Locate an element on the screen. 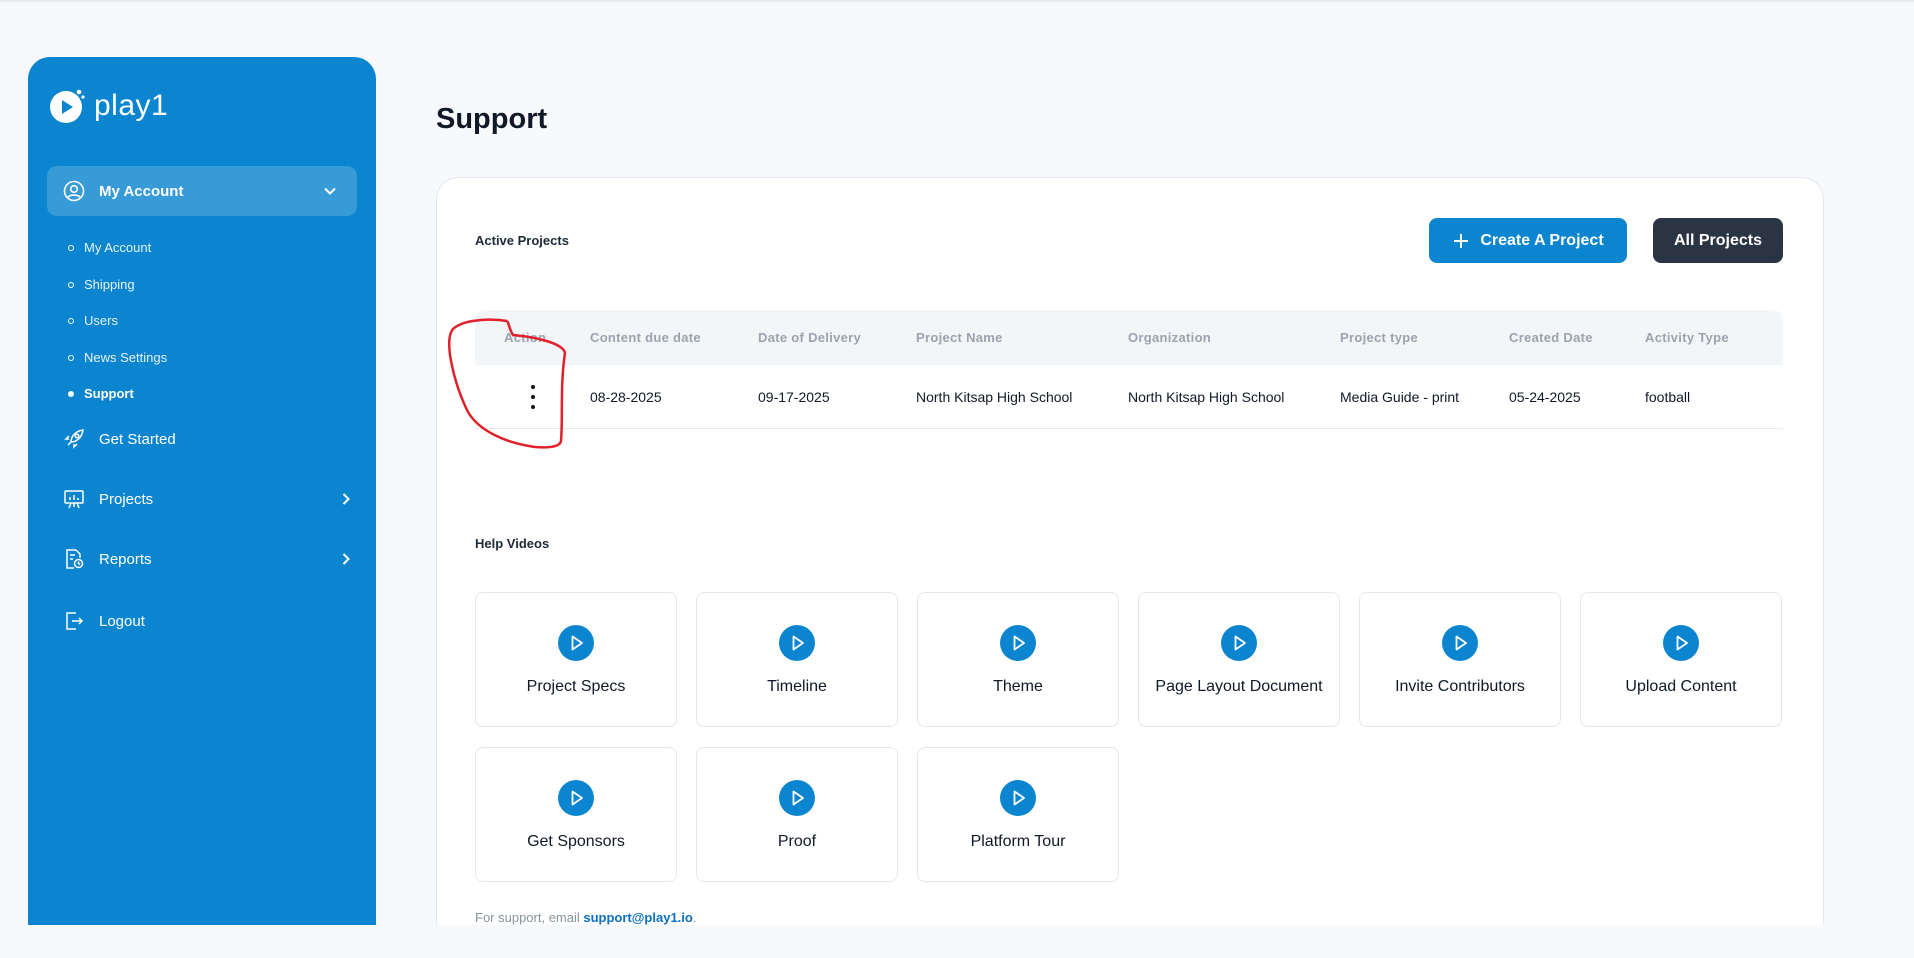  help-video-label: Platform Tour is located at coordinates (1018, 841).